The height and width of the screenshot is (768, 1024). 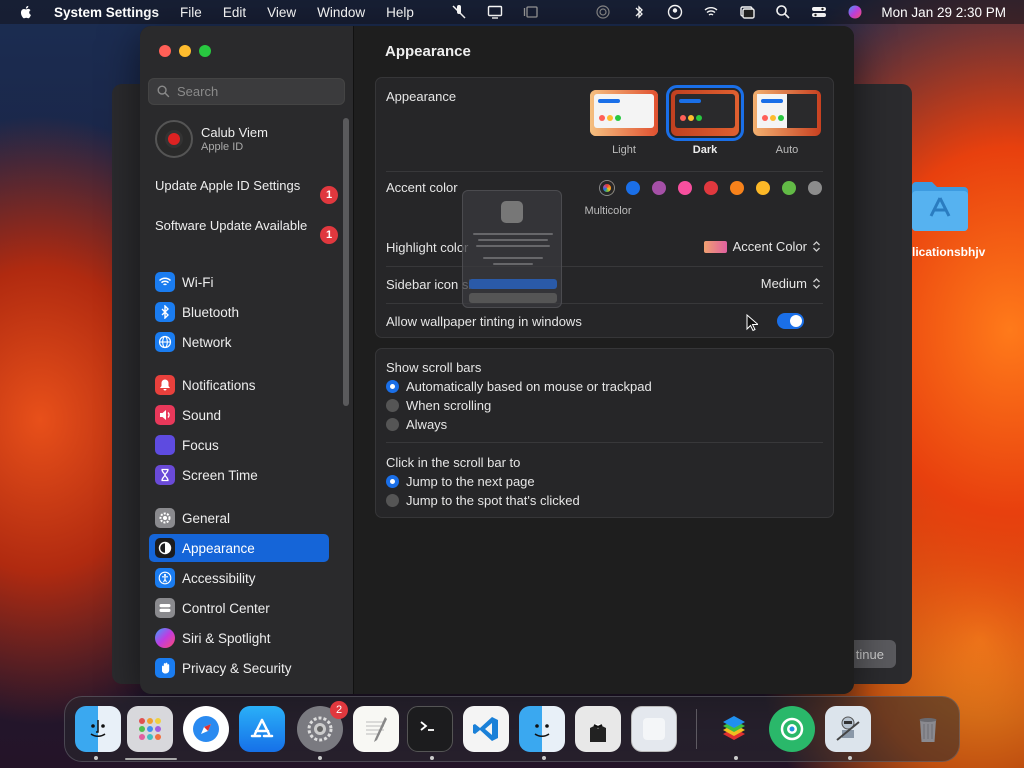 What do you see at coordinates (191, 12) in the screenshot?
I see `file-menu: File` at bounding box center [191, 12].